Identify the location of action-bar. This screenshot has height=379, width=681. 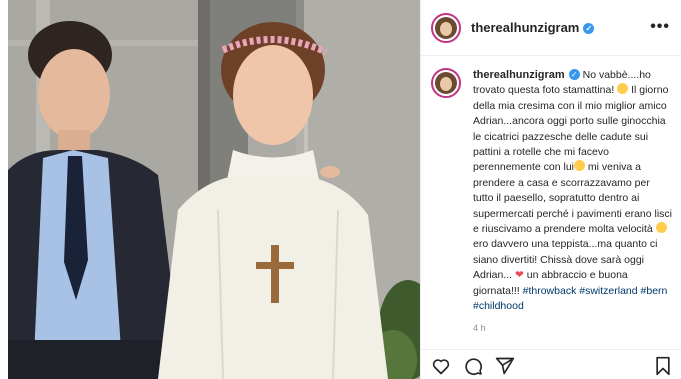
(551, 364).